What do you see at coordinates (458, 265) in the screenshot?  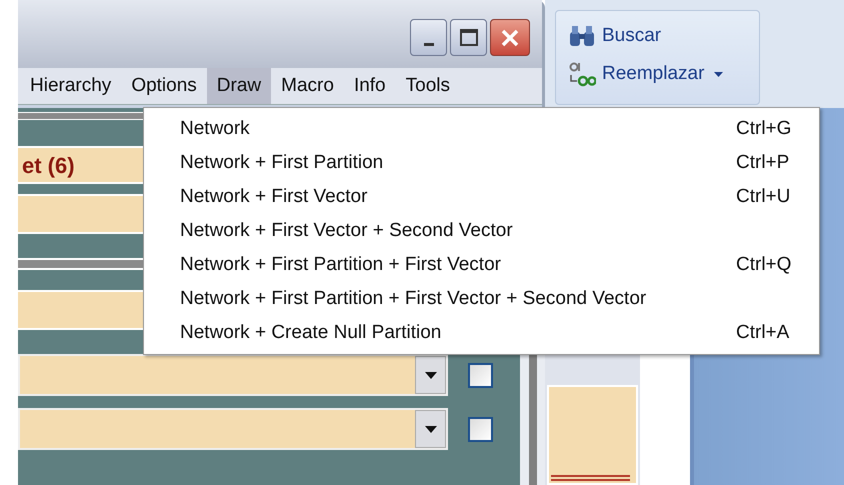 I see `menu-item: Network + First Partition + First Vector` at bounding box center [458, 265].